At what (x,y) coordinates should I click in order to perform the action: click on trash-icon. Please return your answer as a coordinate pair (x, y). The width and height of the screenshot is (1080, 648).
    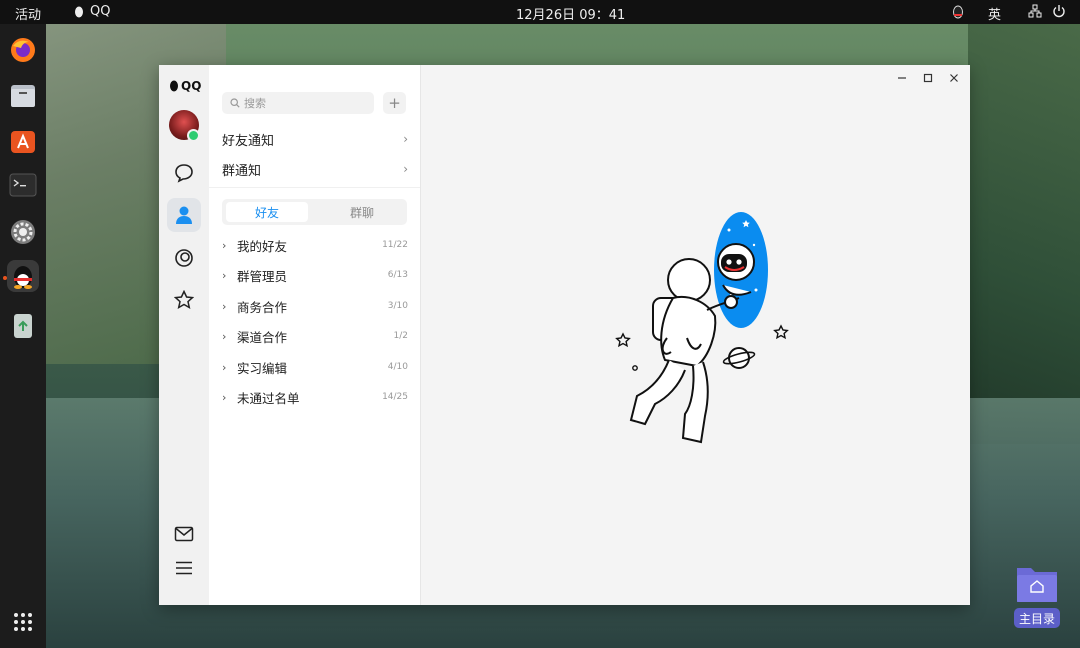
    Looking at the image, I should click on (23, 326).